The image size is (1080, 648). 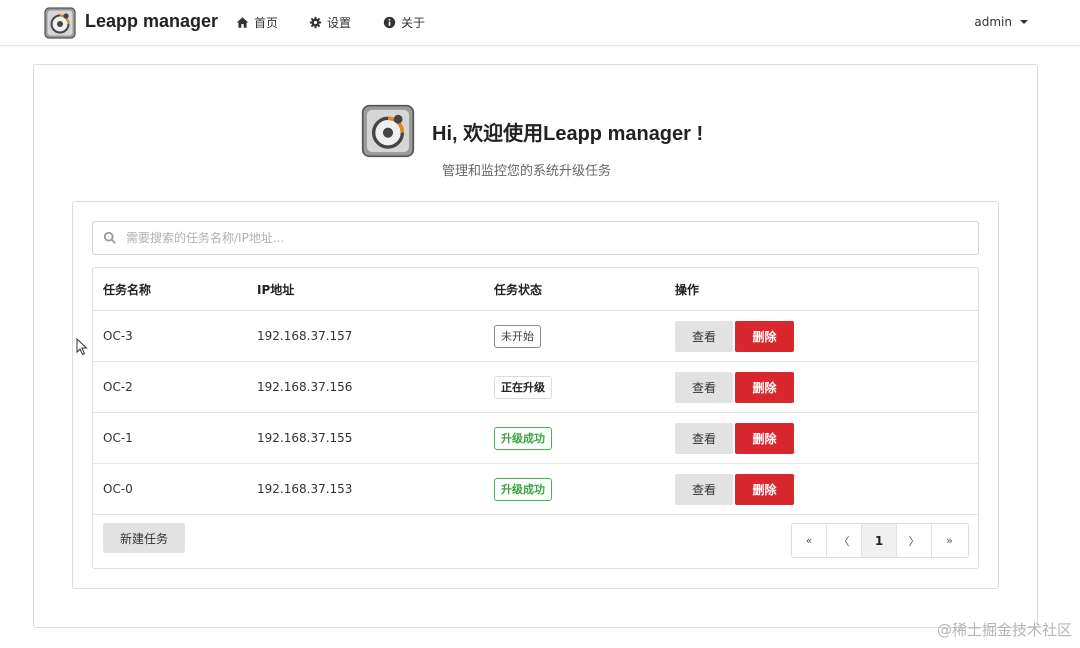 I want to click on nav-label-about: 关于, so click(x=413, y=23).